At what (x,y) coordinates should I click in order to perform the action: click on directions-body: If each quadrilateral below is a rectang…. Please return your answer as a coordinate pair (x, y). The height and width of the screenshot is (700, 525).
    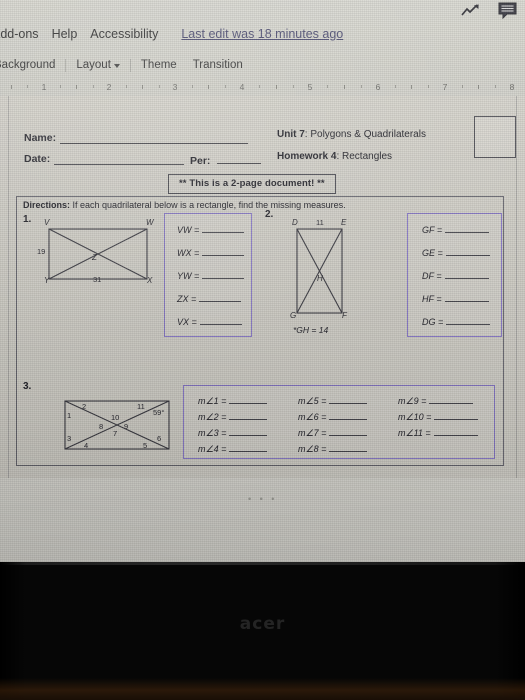
    Looking at the image, I should click on (209, 205).